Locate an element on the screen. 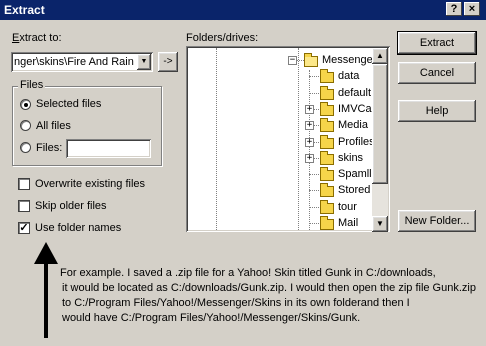 The width and height of the screenshot is (486, 346). folder-tree-scrollbar: ▲ ▼ is located at coordinates (380, 140).